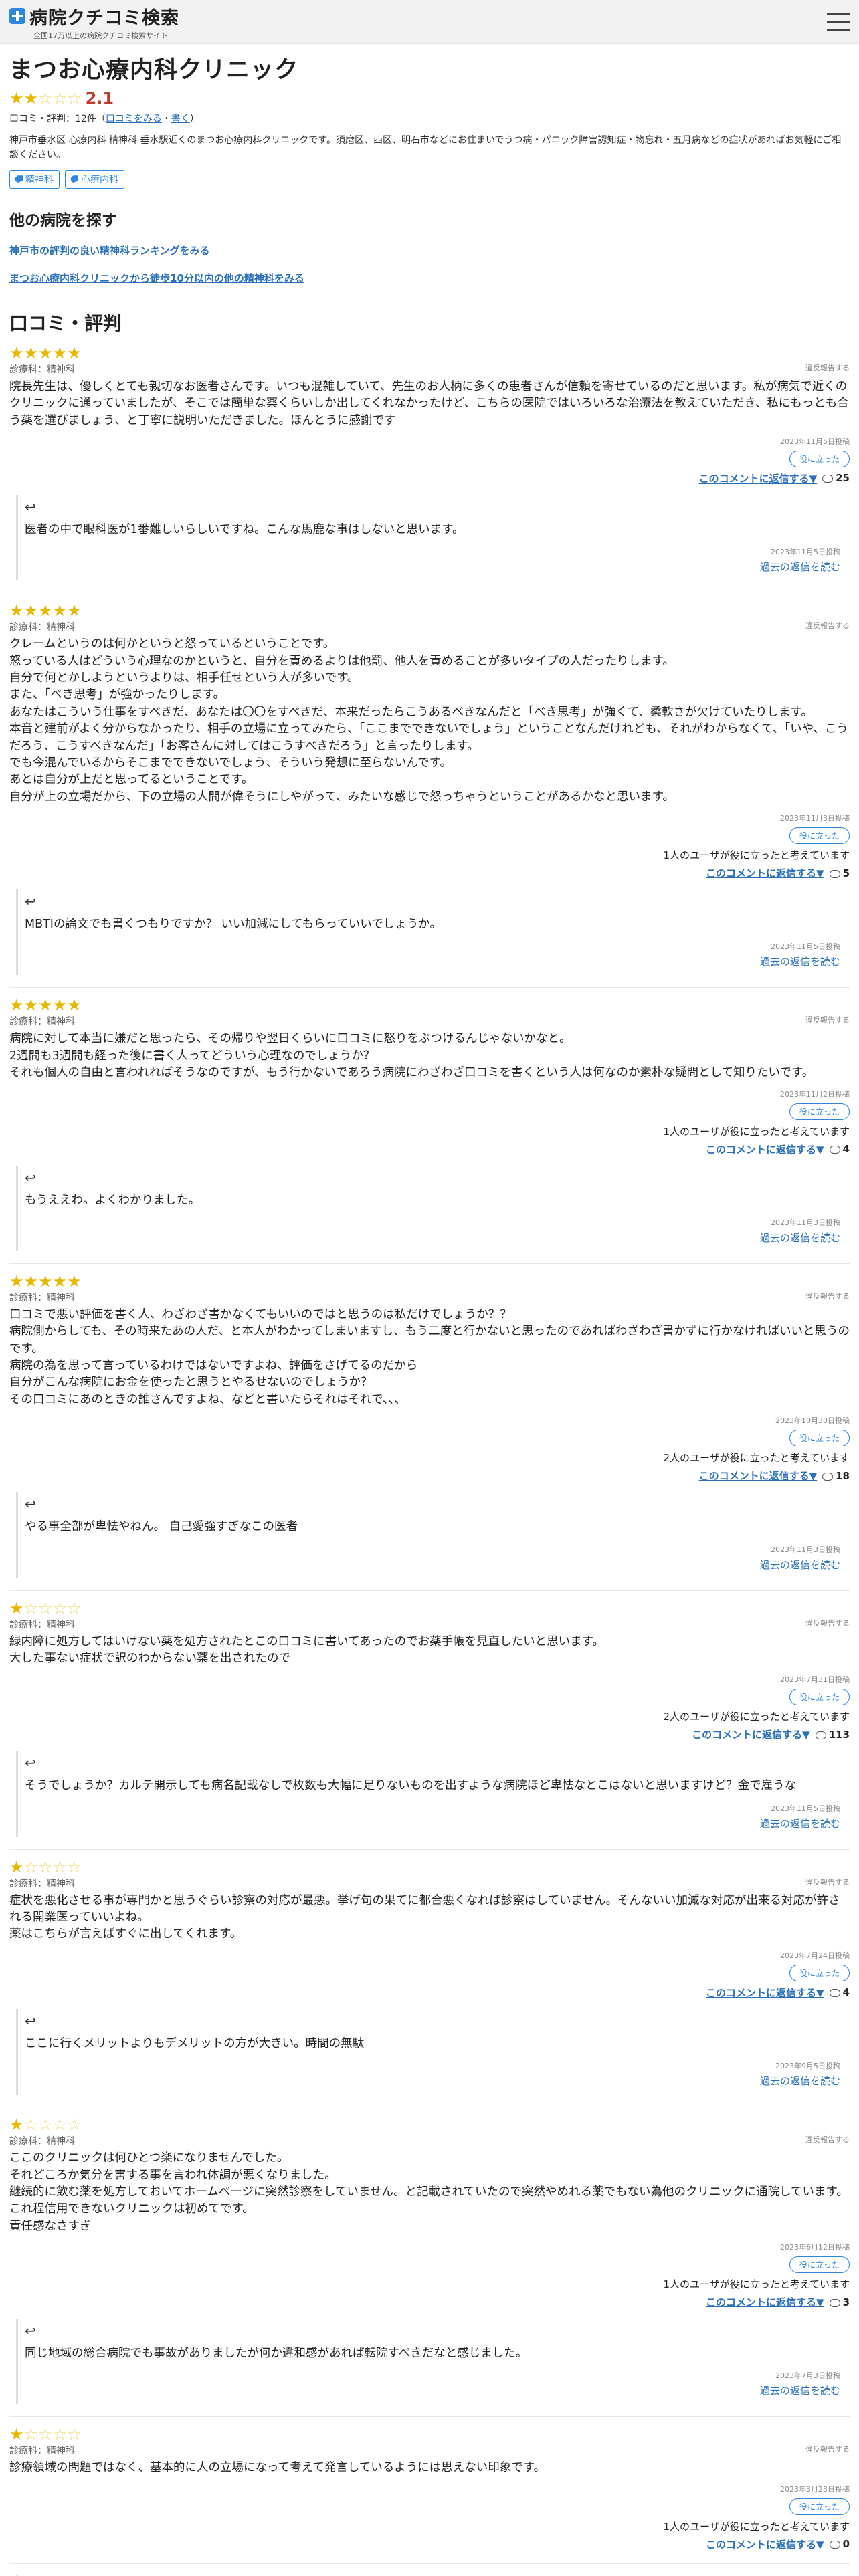  Describe the element at coordinates (429, 179) in the screenshot. I see `clinic-tags: 精神科 心療内科` at that location.